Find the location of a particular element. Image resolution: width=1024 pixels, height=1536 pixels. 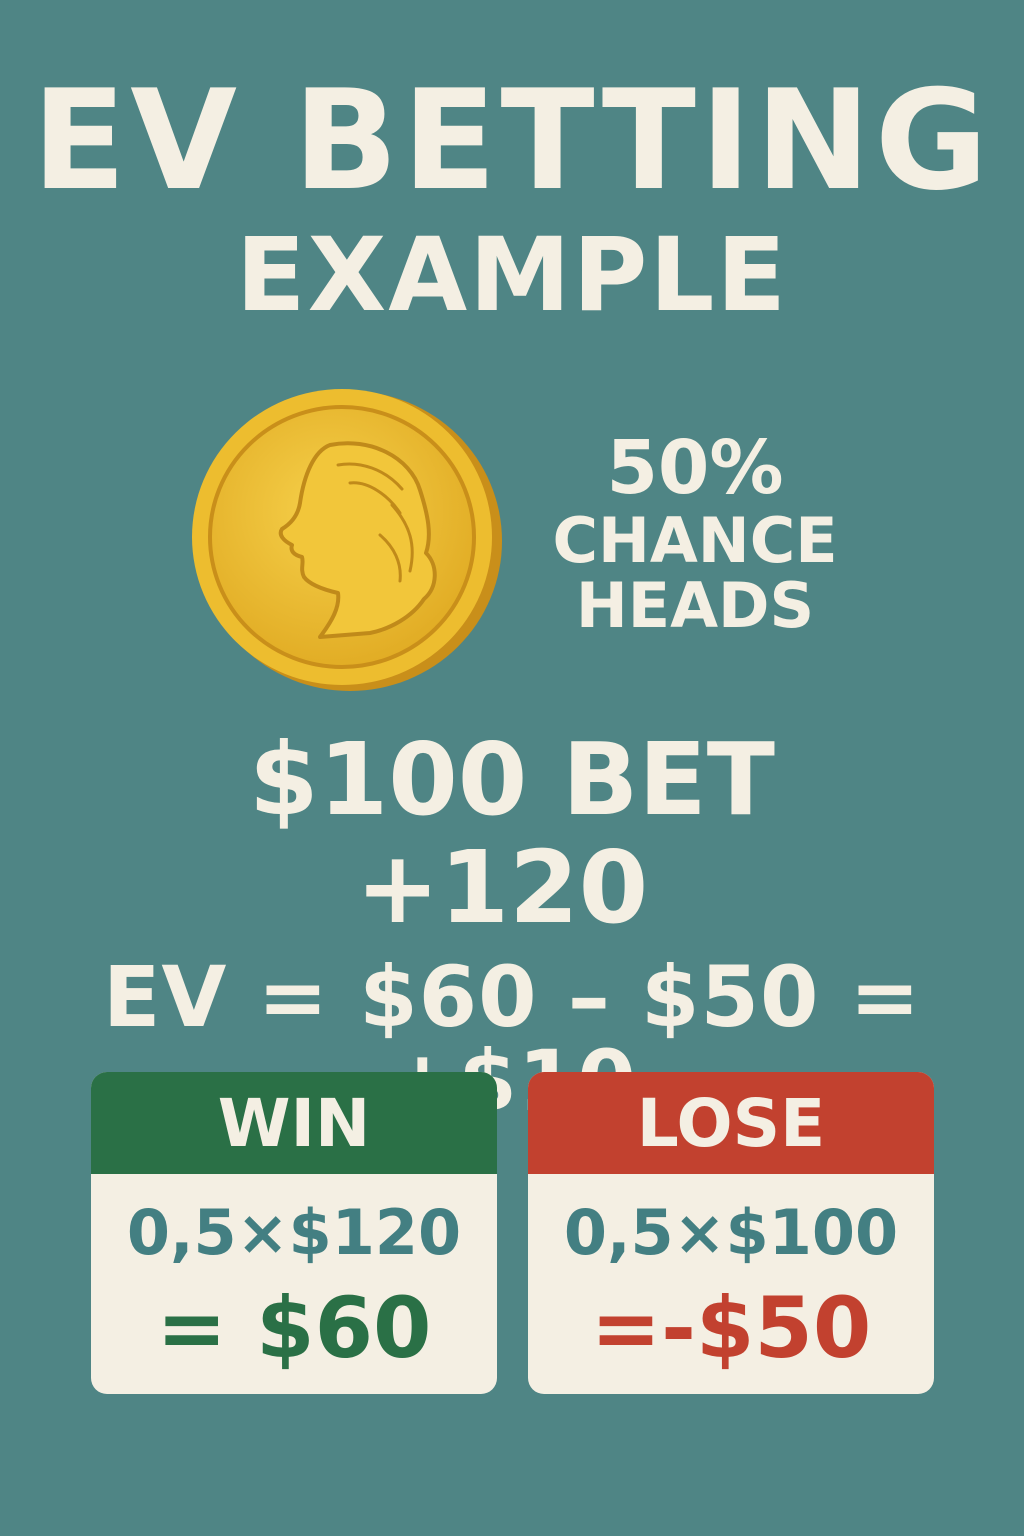

title-line-1: EV BETTING is located at coordinates (512, 140).